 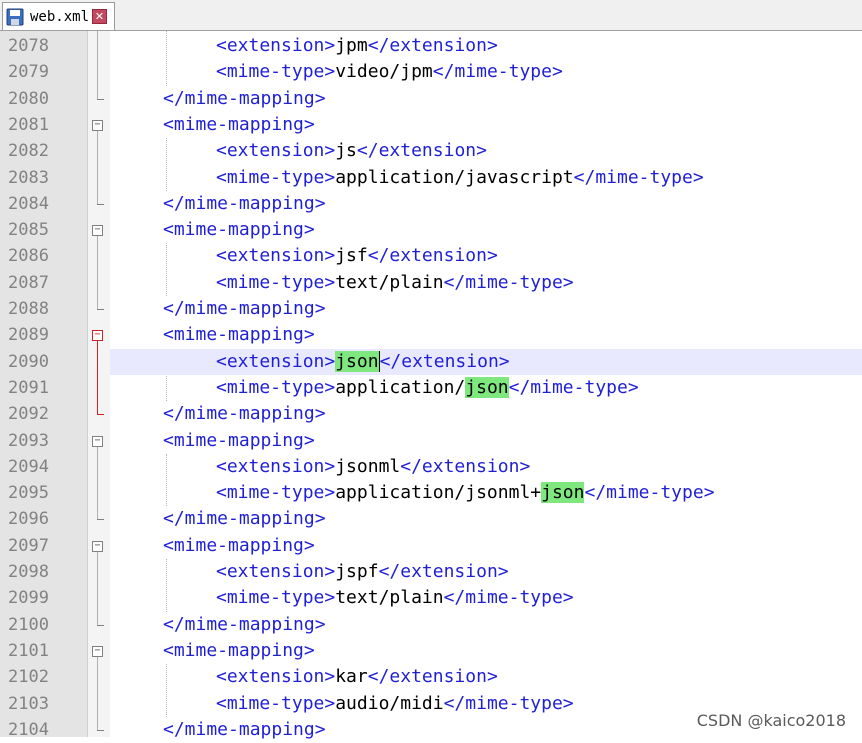 I want to click on tag-value: application/, so click(x=400, y=387).